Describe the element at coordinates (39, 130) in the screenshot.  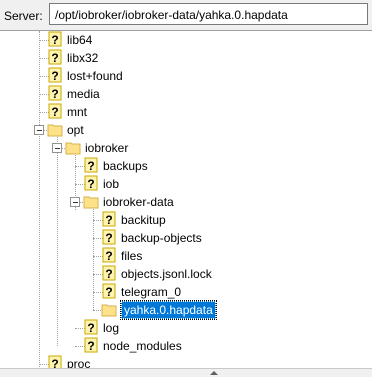
I see `collapse-opt-icon` at that location.